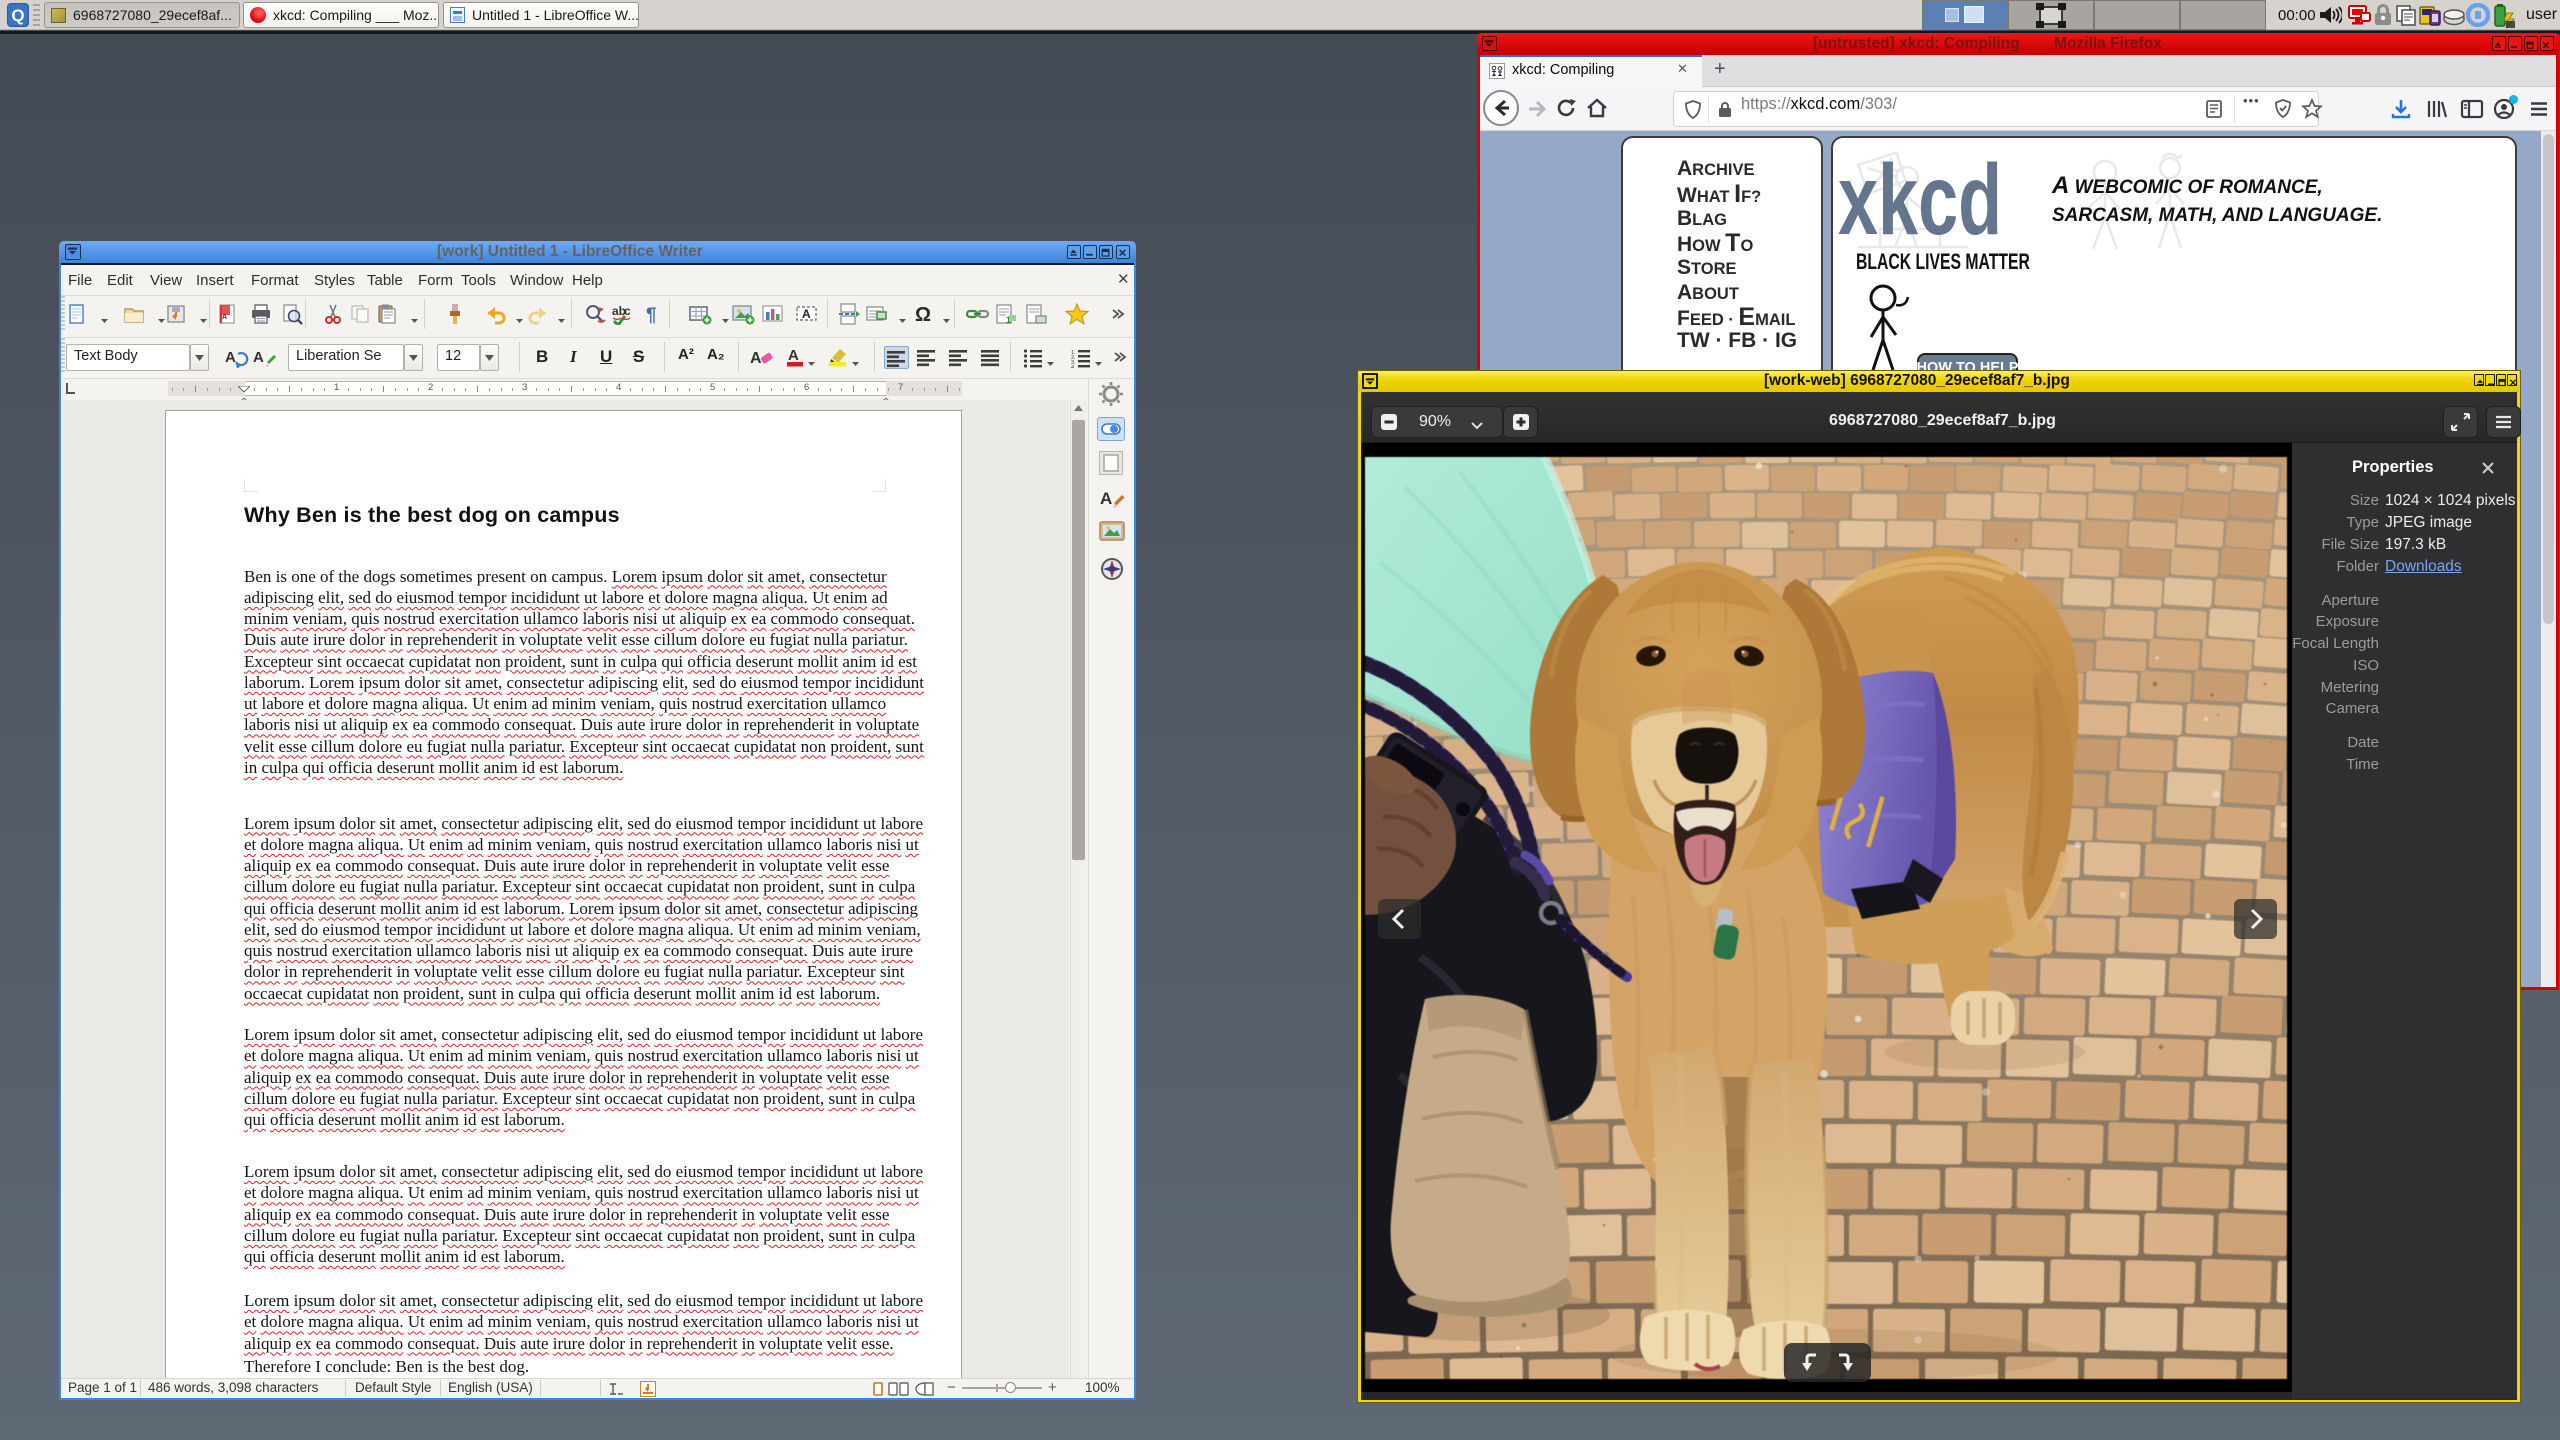 Image resolution: width=2560 pixels, height=1440 pixels. I want to click on svg-text: c, so click(627, 311).